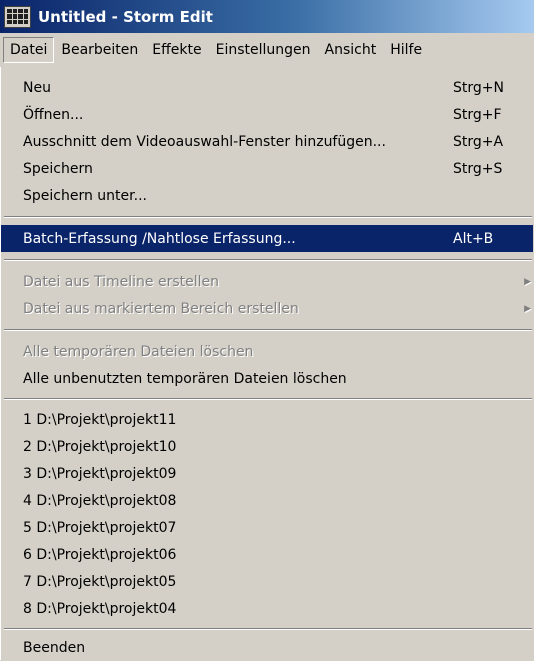  Describe the element at coordinates (99, 50) in the screenshot. I see `menu-bearbeiten: Bearbeiten` at that location.